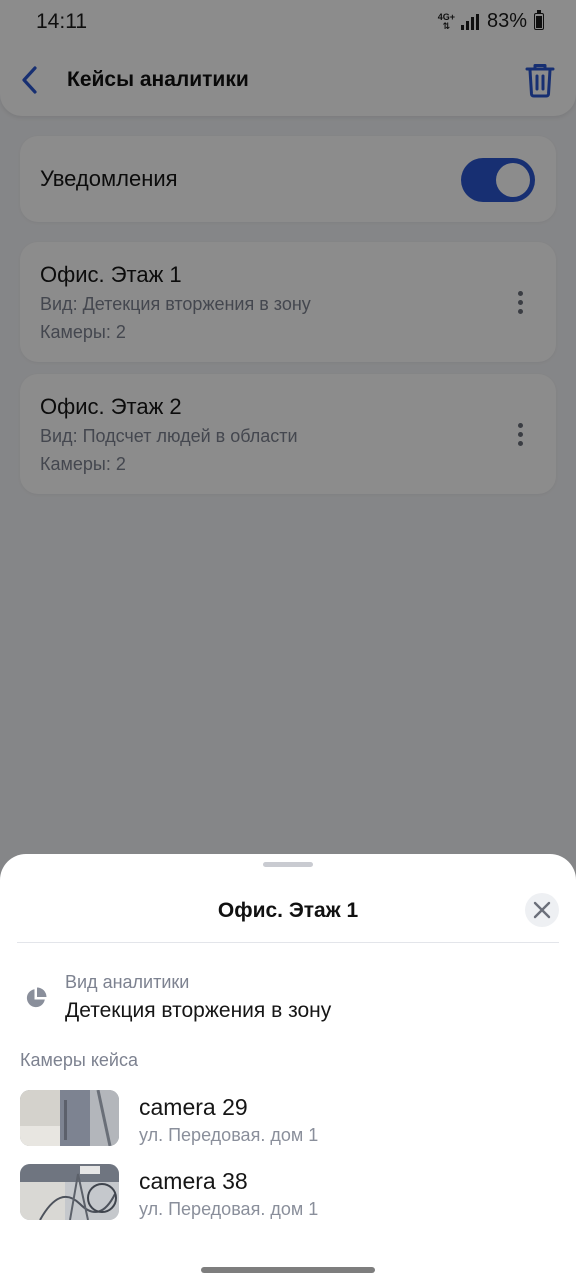  I want to click on camera-name: camera 29, so click(193, 1107).